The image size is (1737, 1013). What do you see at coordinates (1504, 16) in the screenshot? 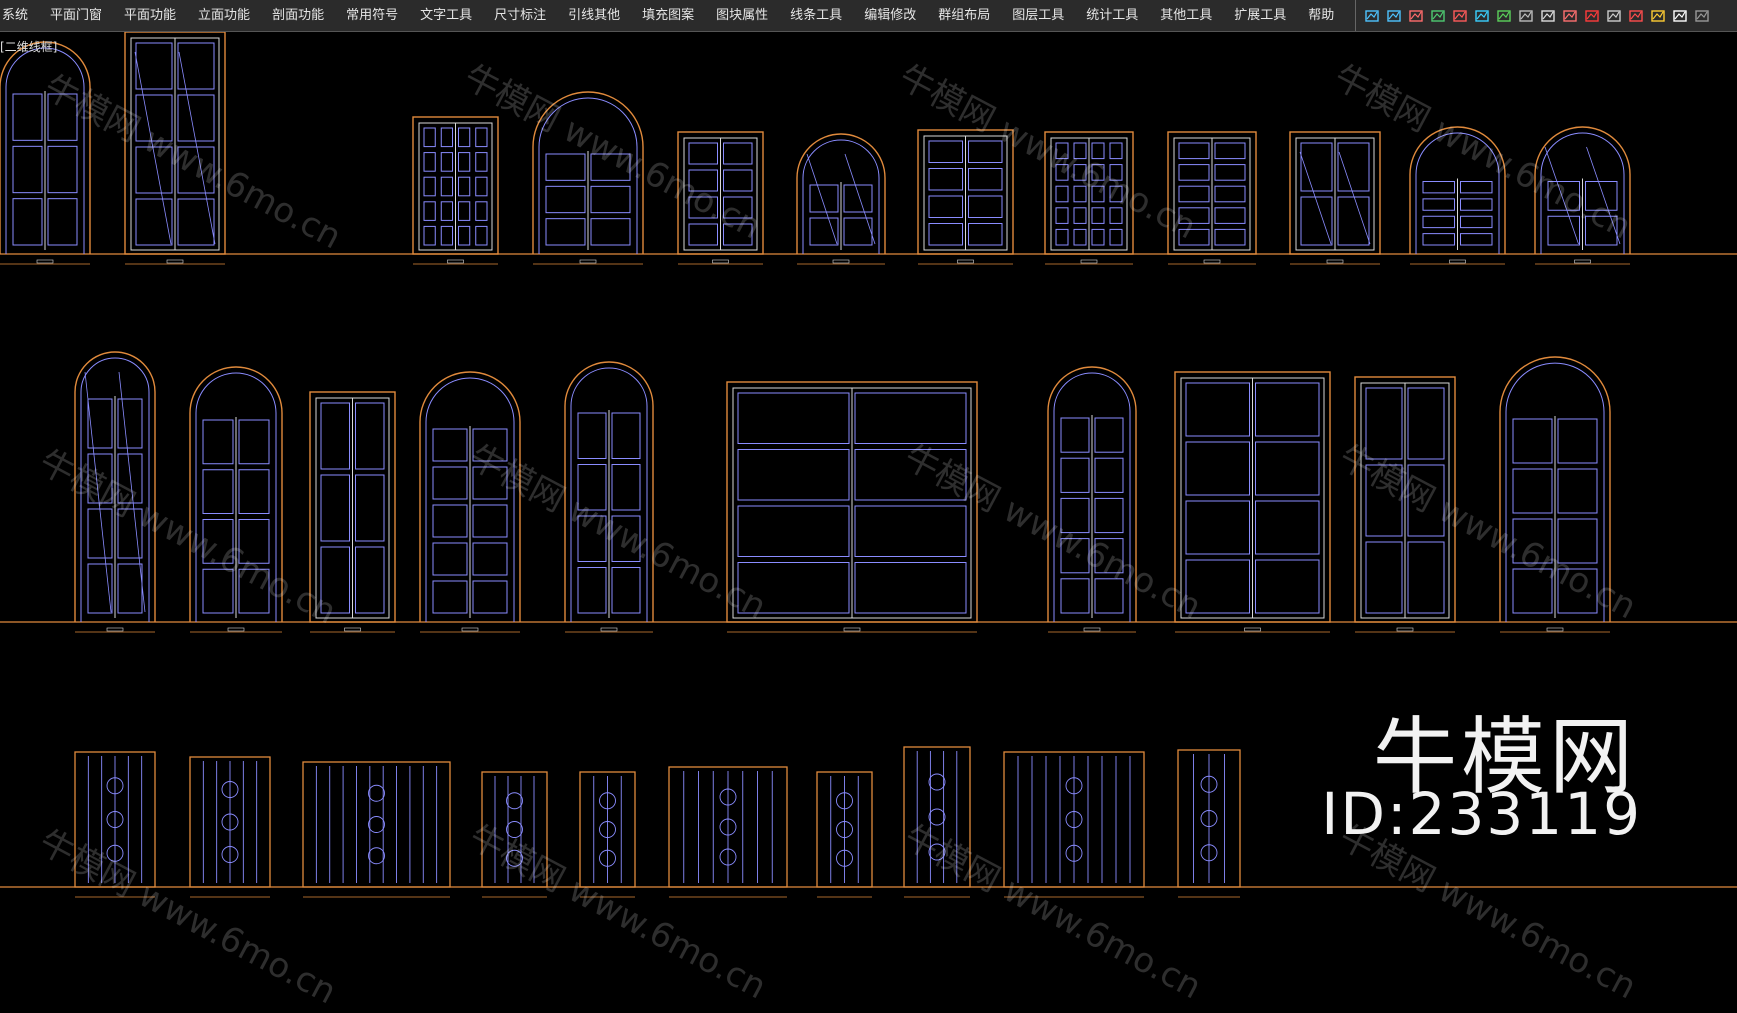
I see `ladder-icon` at bounding box center [1504, 16].